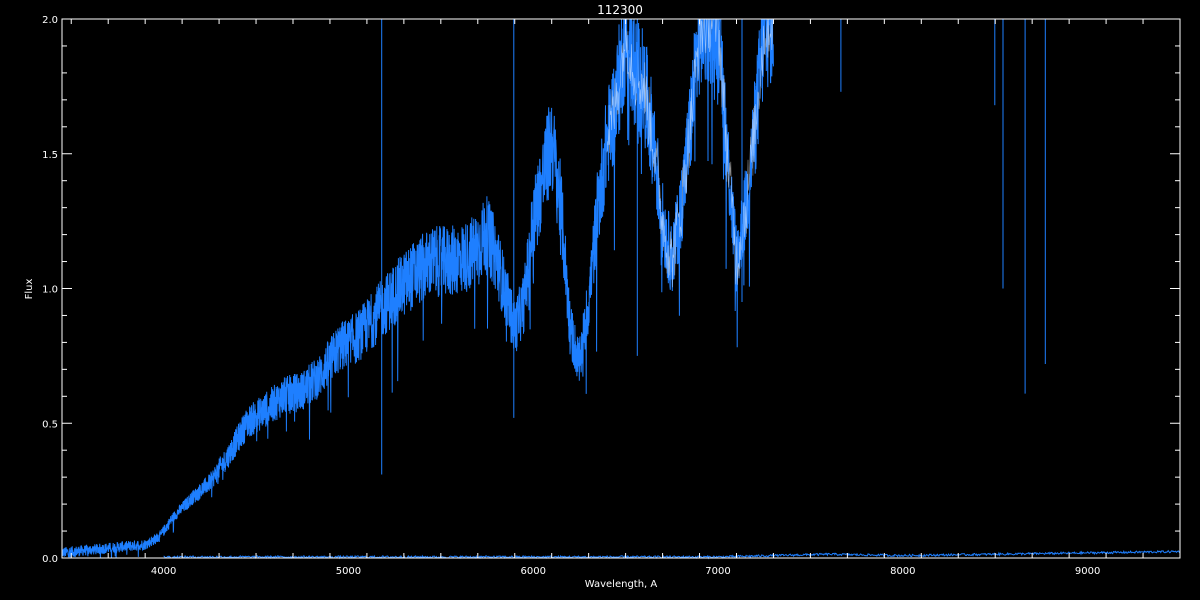 The image size is (1200, 600). What do you see at coordinates (532, 571) in the screenshot?
I see `x-tick-label: 6000` at bounding box center [532, 571].